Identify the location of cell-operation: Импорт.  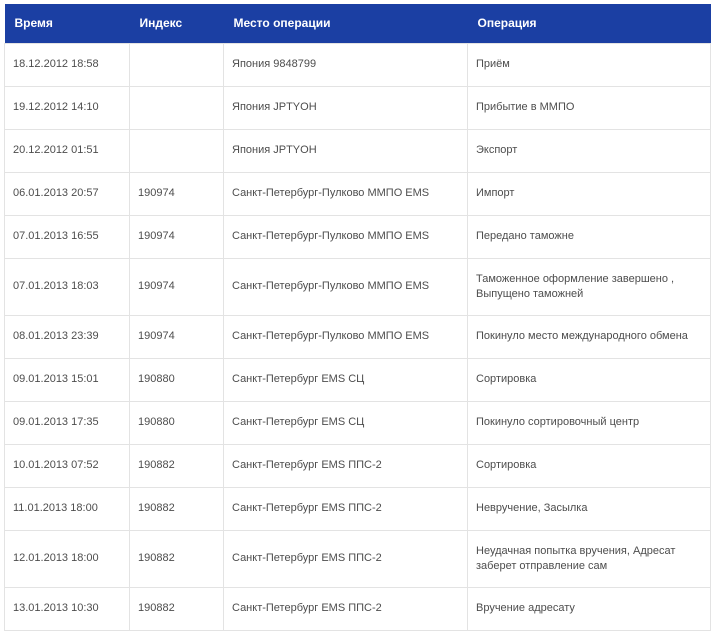
(589, 193).